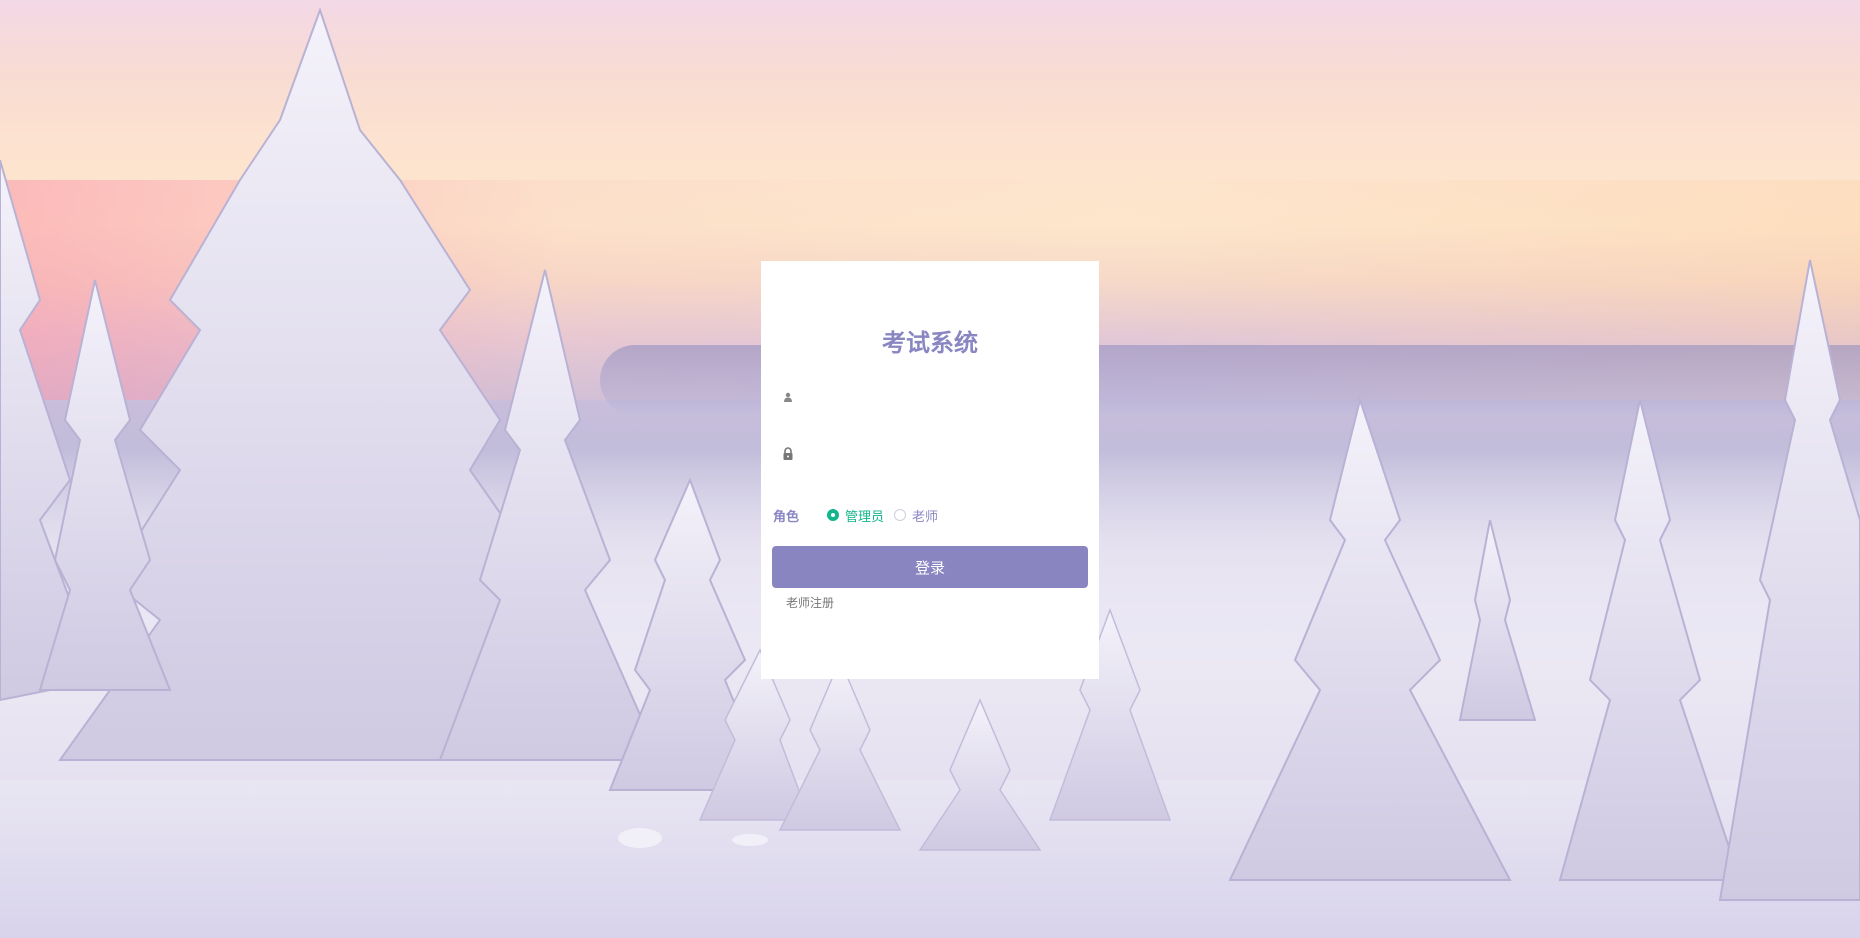  What do you see at coordinates (865, 517) in the screenshot?
I see `role-radio-admin-label: 管理员` at bounding box center [865, 517].